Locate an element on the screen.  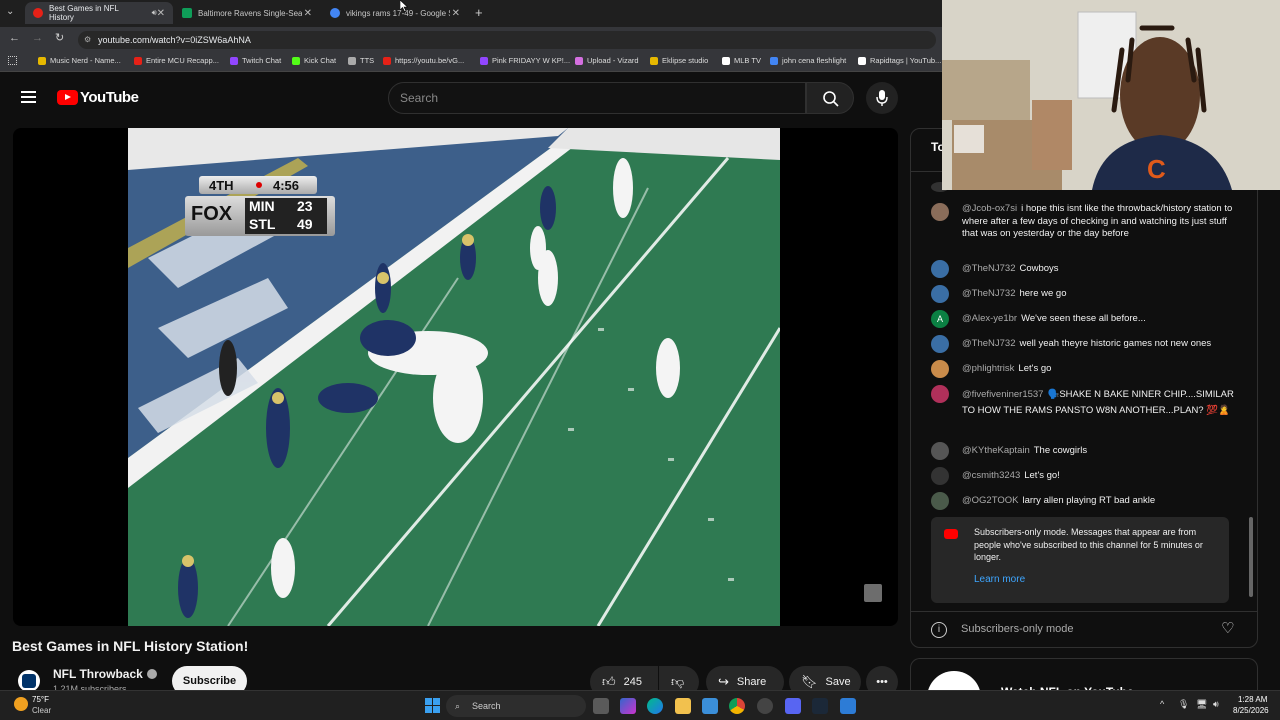
search-button is located at coordinates (830, 98).